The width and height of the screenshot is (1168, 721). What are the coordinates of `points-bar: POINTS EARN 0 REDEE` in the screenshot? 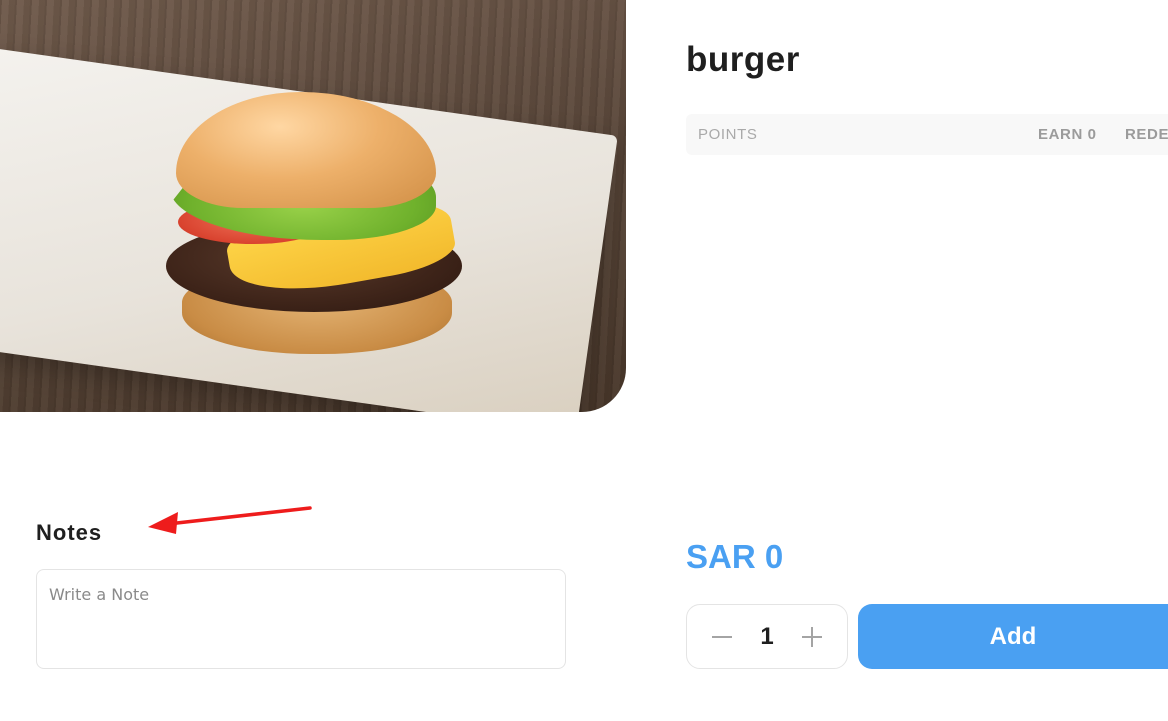 It's located at (927, 134).